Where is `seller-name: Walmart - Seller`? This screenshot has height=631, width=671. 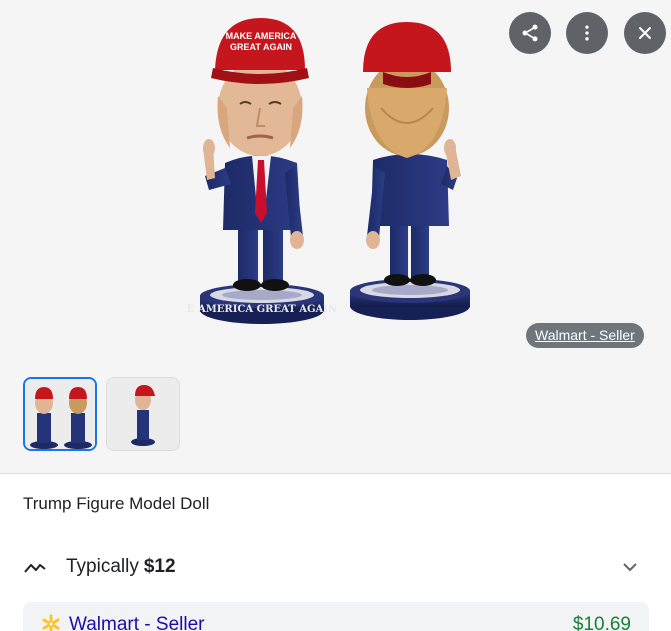 seller-name: Walmart - Seller is located at coordinates (136, 622).